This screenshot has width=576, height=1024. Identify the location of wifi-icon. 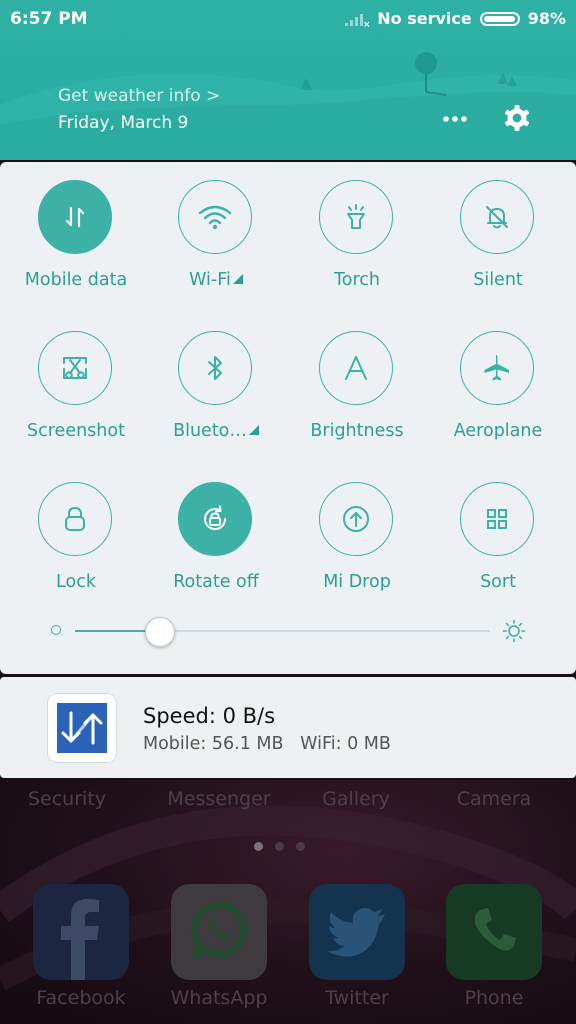
(215, 217).